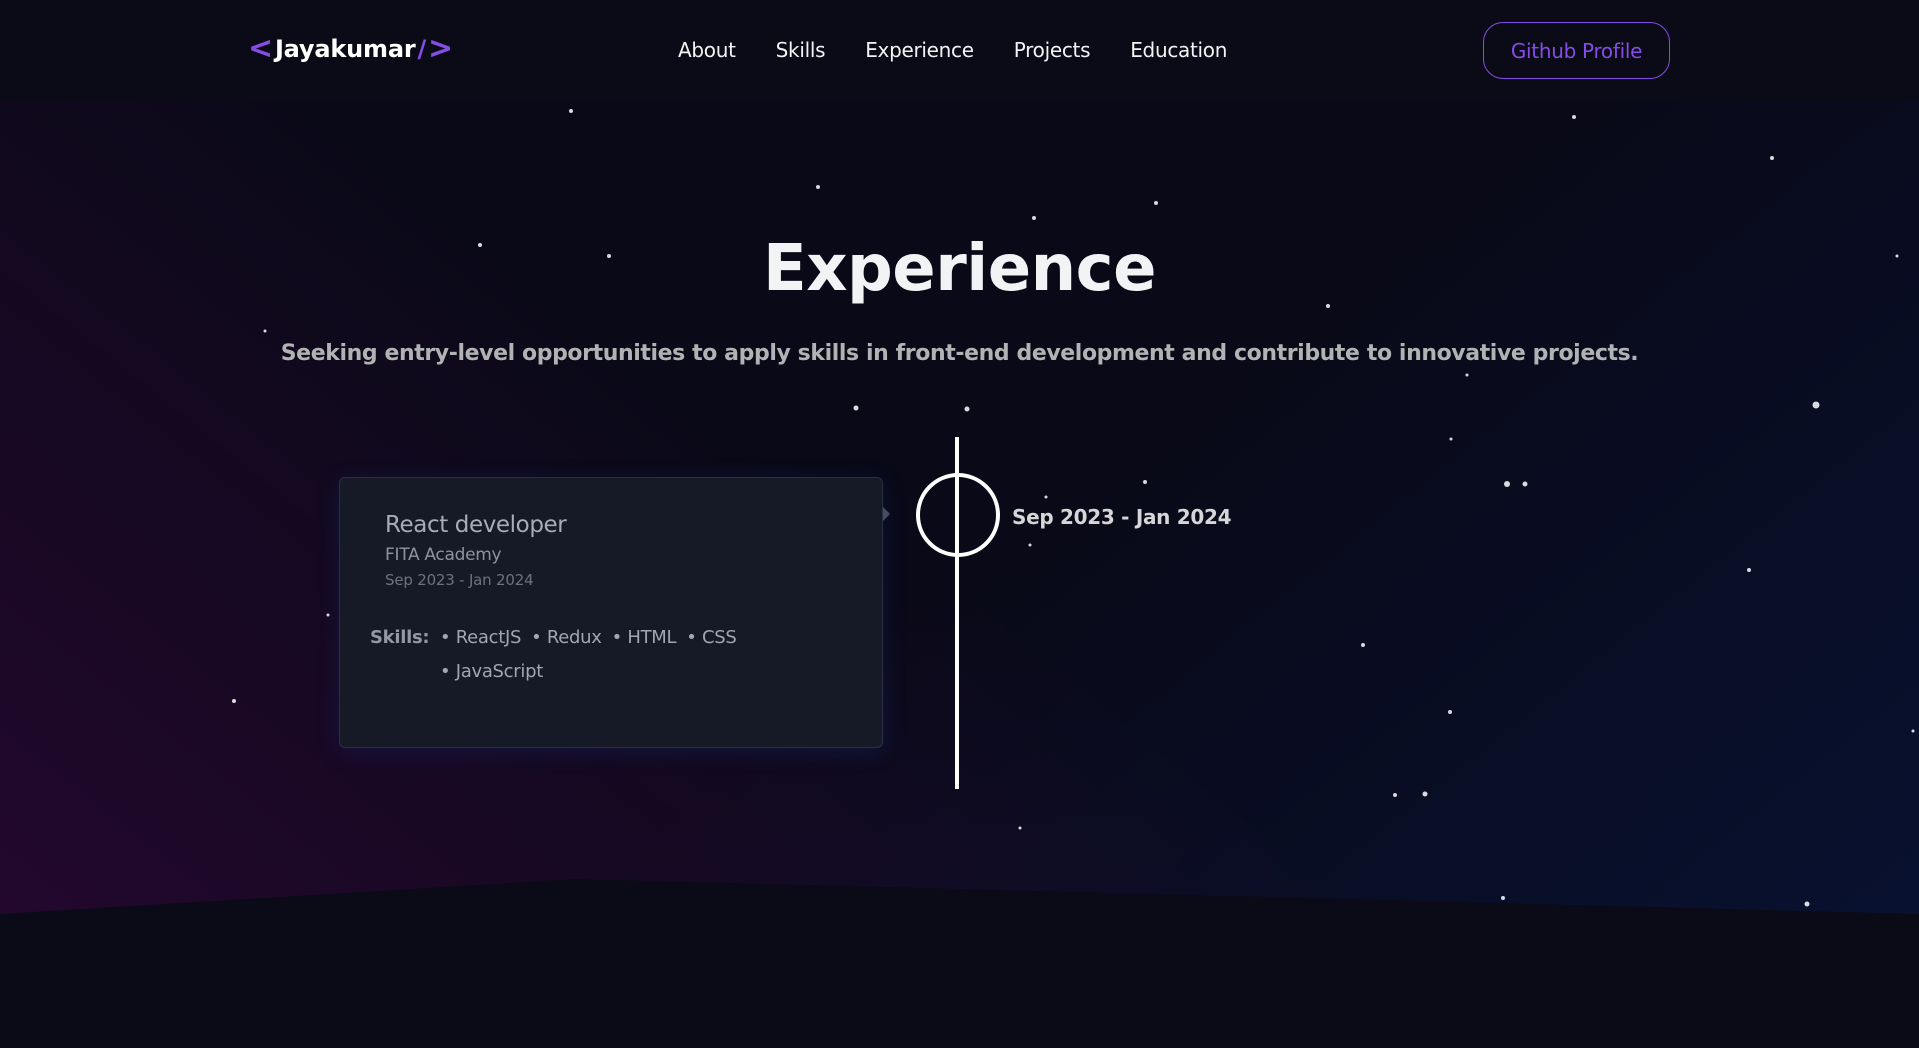  I want to click on skill-item: • Redux, so click(566, 637).